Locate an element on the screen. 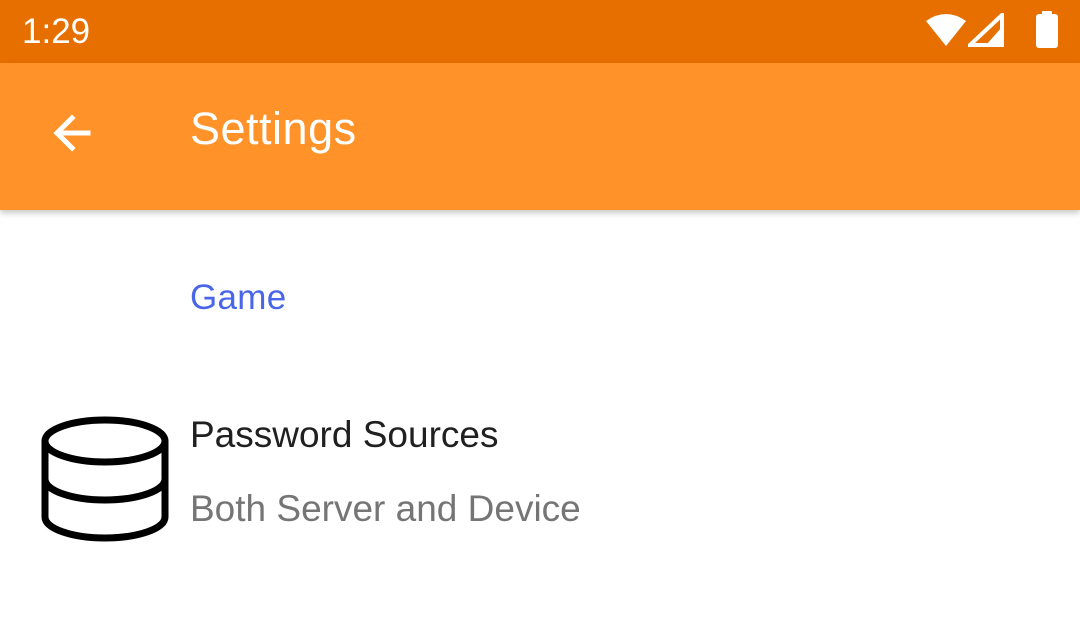 This screenshot has height=628, width=1080. status-icons is located at coordinates (1000, 31).